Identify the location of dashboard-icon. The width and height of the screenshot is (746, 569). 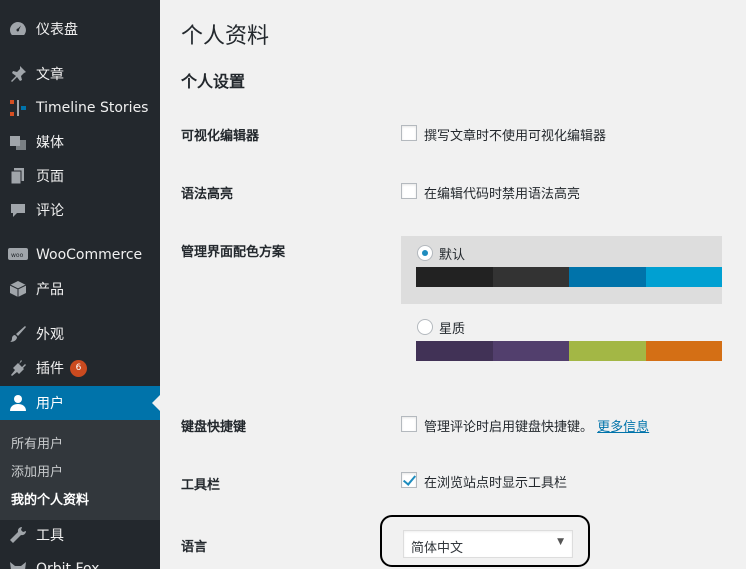
(18, 29).